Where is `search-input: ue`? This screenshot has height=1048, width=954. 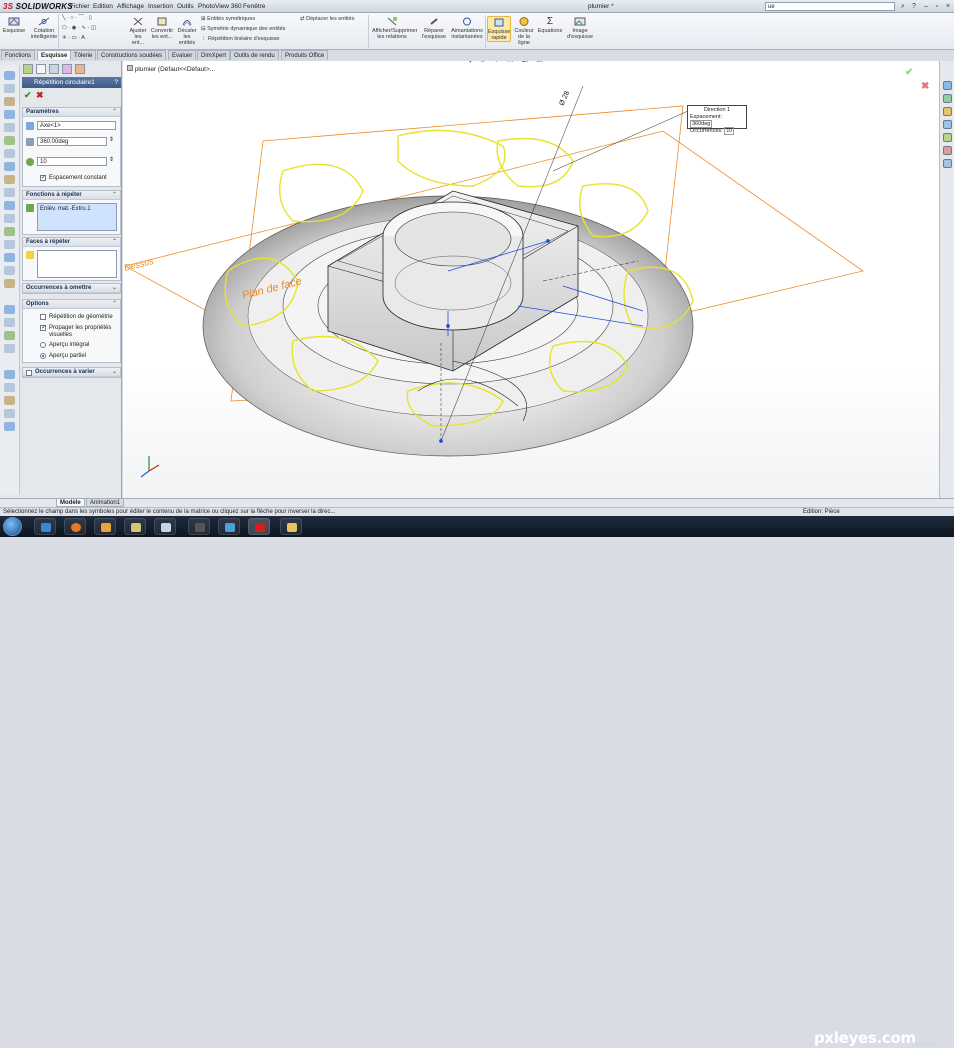 search-input: ue is located at coordinates (830, 6).